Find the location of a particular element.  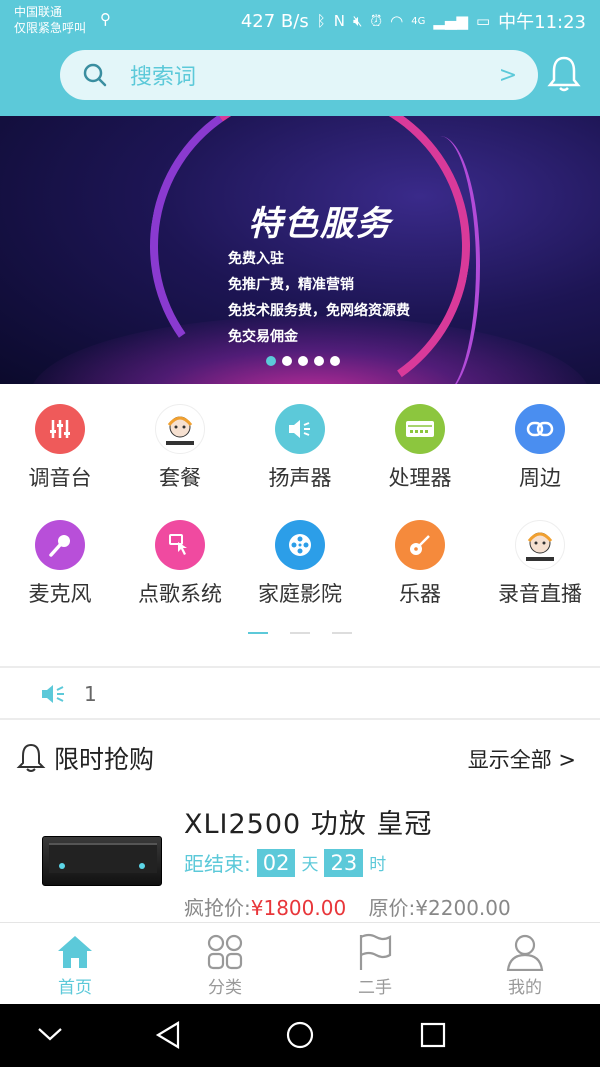

speaker-icon is located at coordinates (300, 429).